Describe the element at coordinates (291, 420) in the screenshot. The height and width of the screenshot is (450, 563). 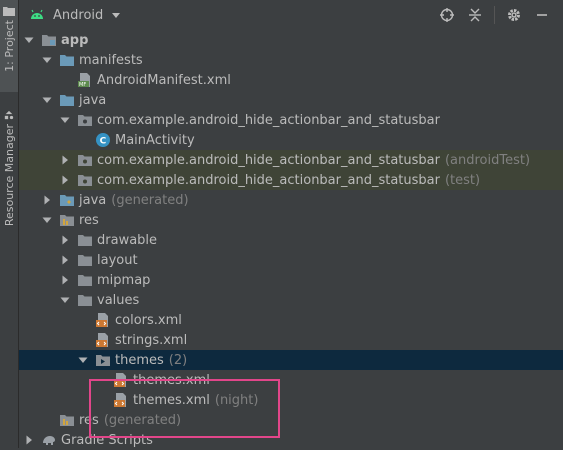
I see `tree-row-res-generated: res (generated)` at that location.